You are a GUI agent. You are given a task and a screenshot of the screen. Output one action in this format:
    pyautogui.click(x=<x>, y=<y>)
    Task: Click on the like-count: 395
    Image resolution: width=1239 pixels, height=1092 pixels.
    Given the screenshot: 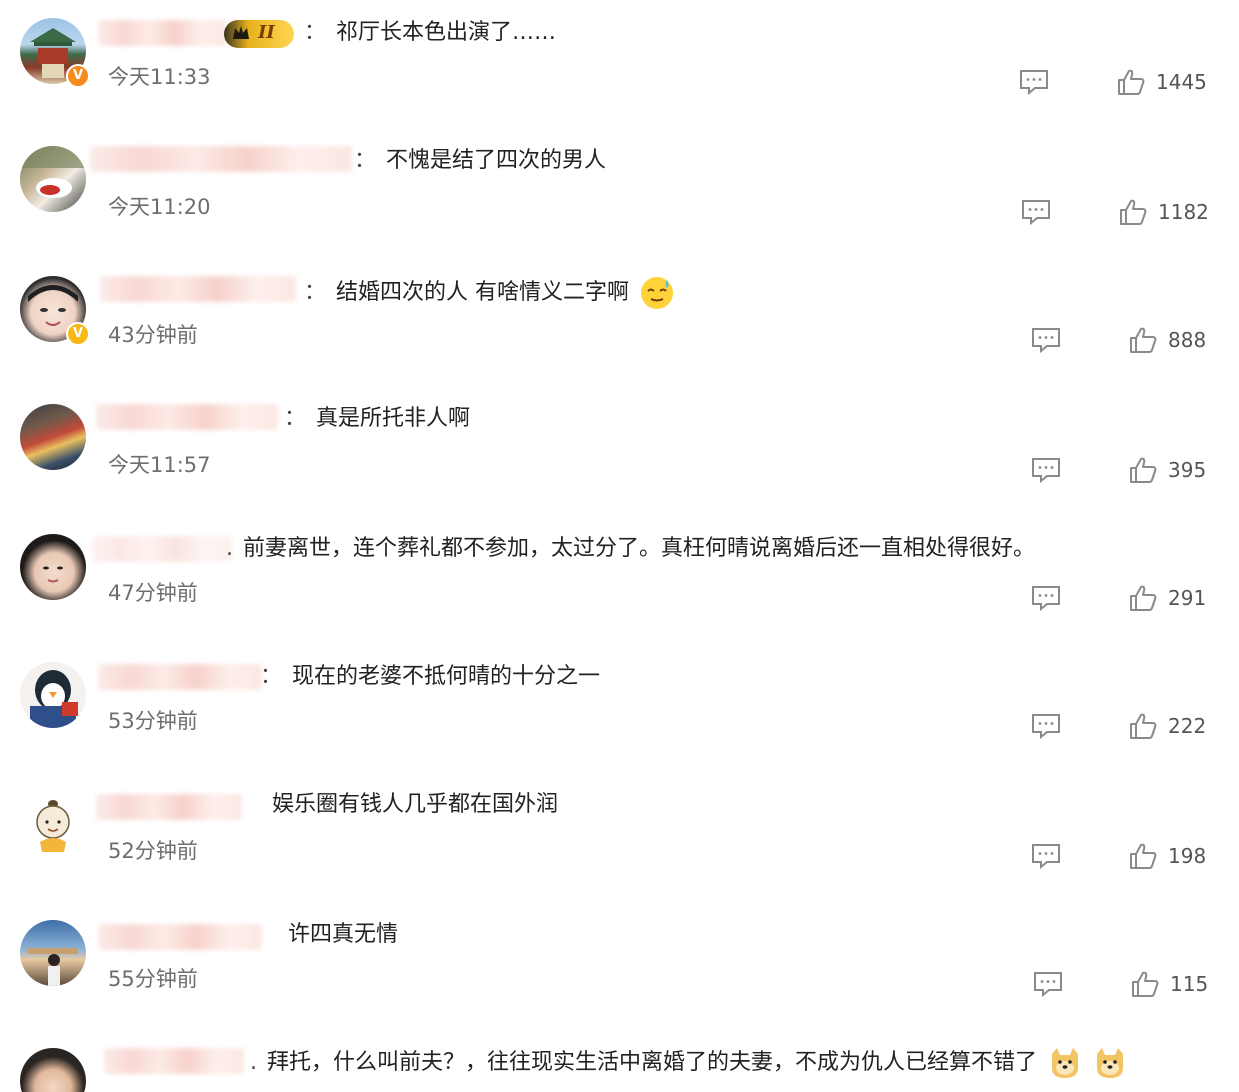 What is the action you would take?
    pyautogui.click(x=1187, y=470)
    